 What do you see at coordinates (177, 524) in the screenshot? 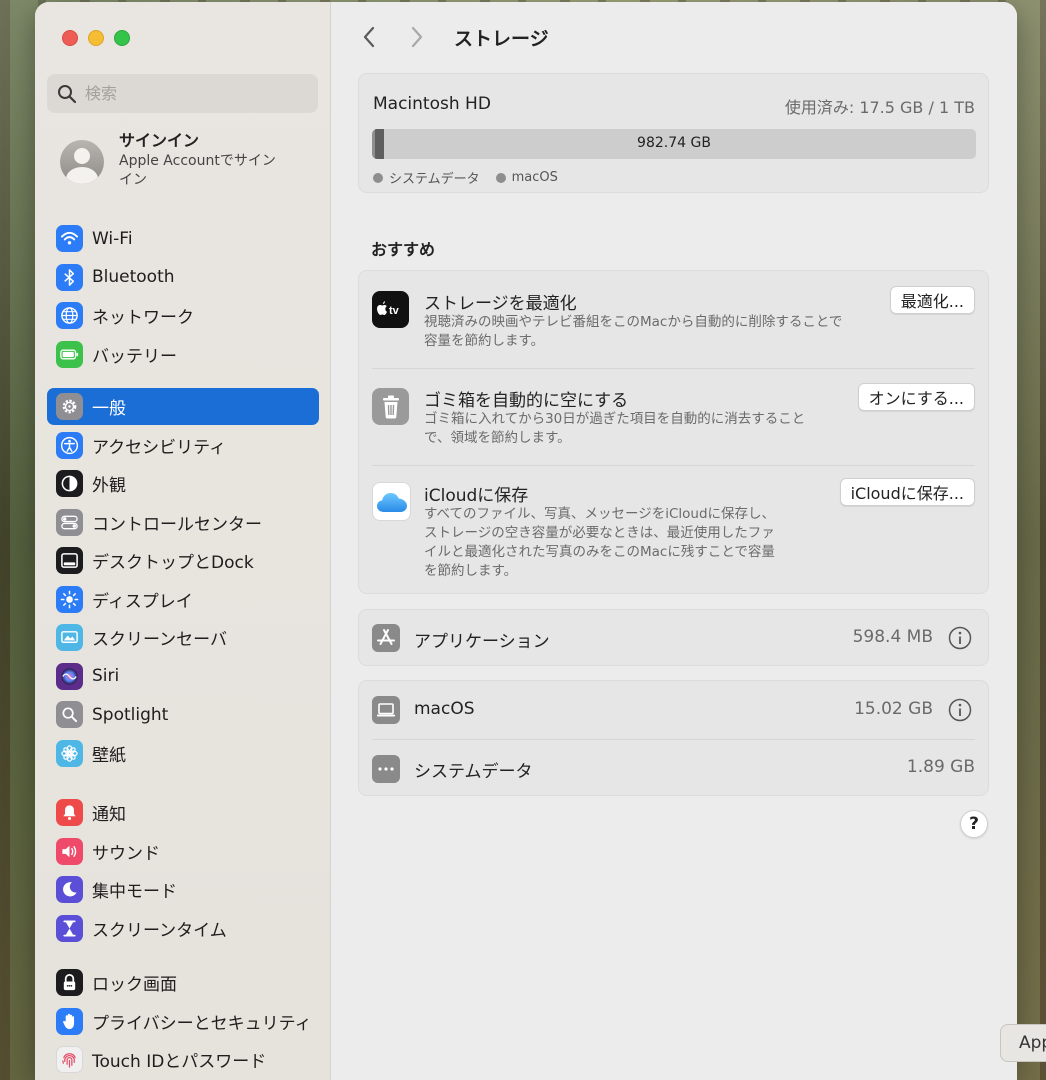
I see `sidebar-item-label: コントロールセンター` at bounding box center [177, 524].